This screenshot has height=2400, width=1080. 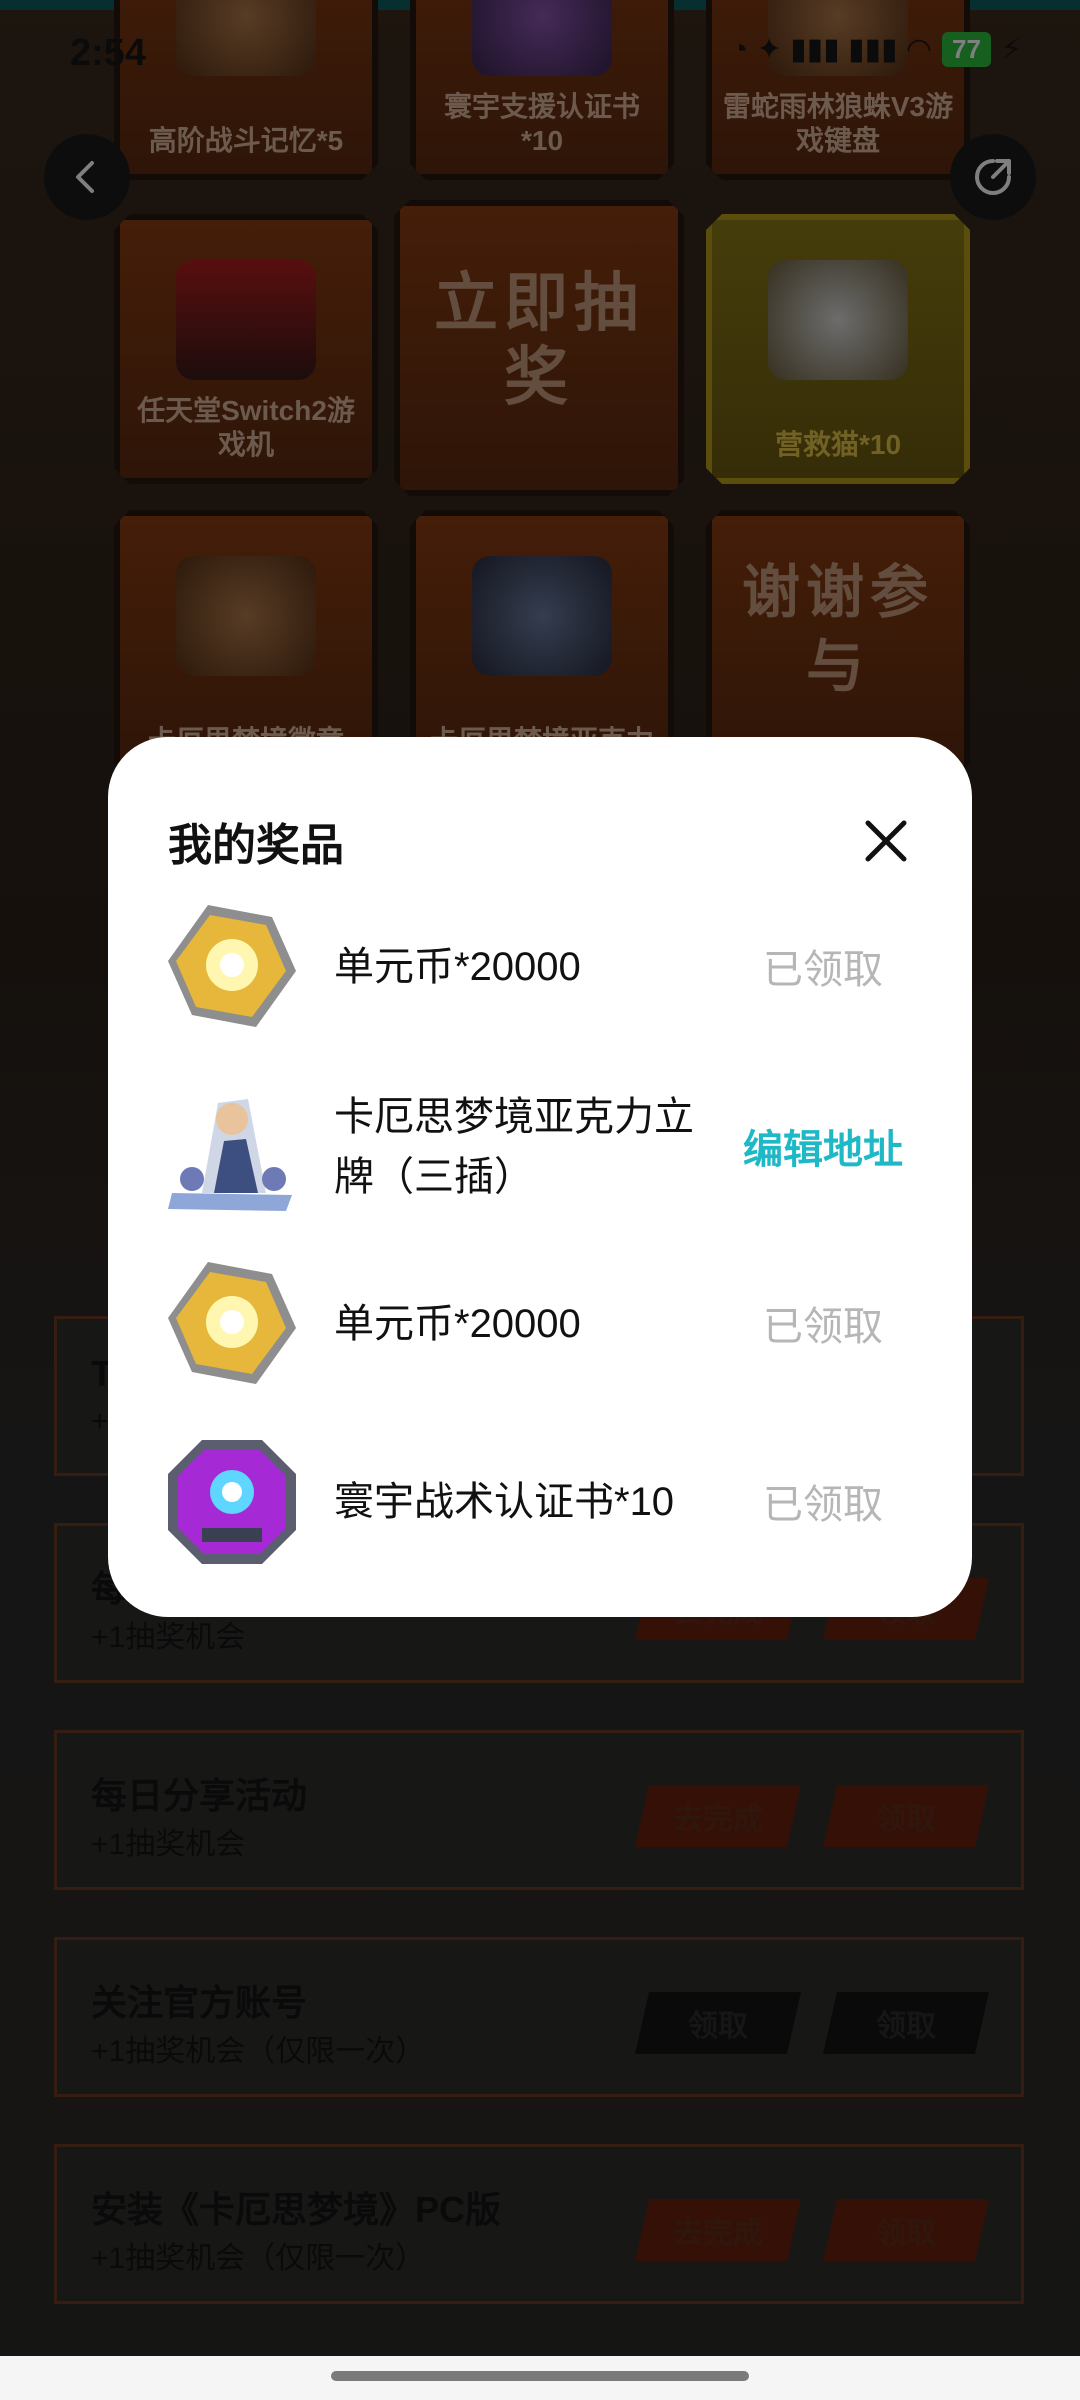 I want to click on close-icon, so click(x=886, y=841).